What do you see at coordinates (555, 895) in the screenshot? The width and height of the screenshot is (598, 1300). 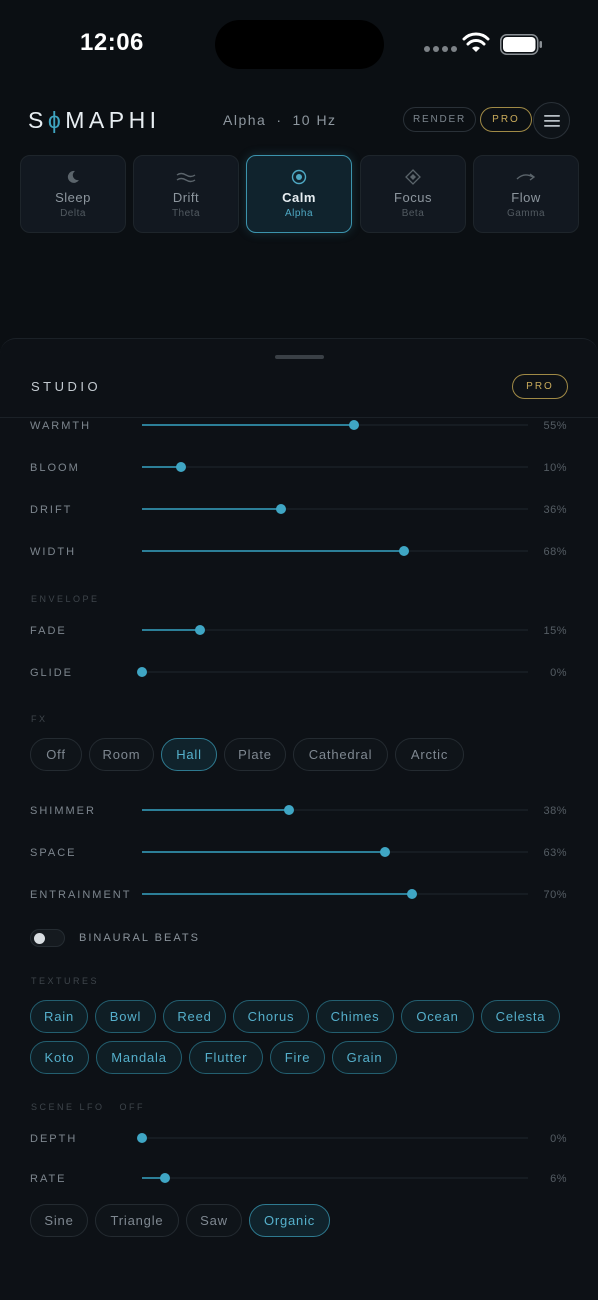 I see `slider-value: 70%` at bounding box center [555, 895].